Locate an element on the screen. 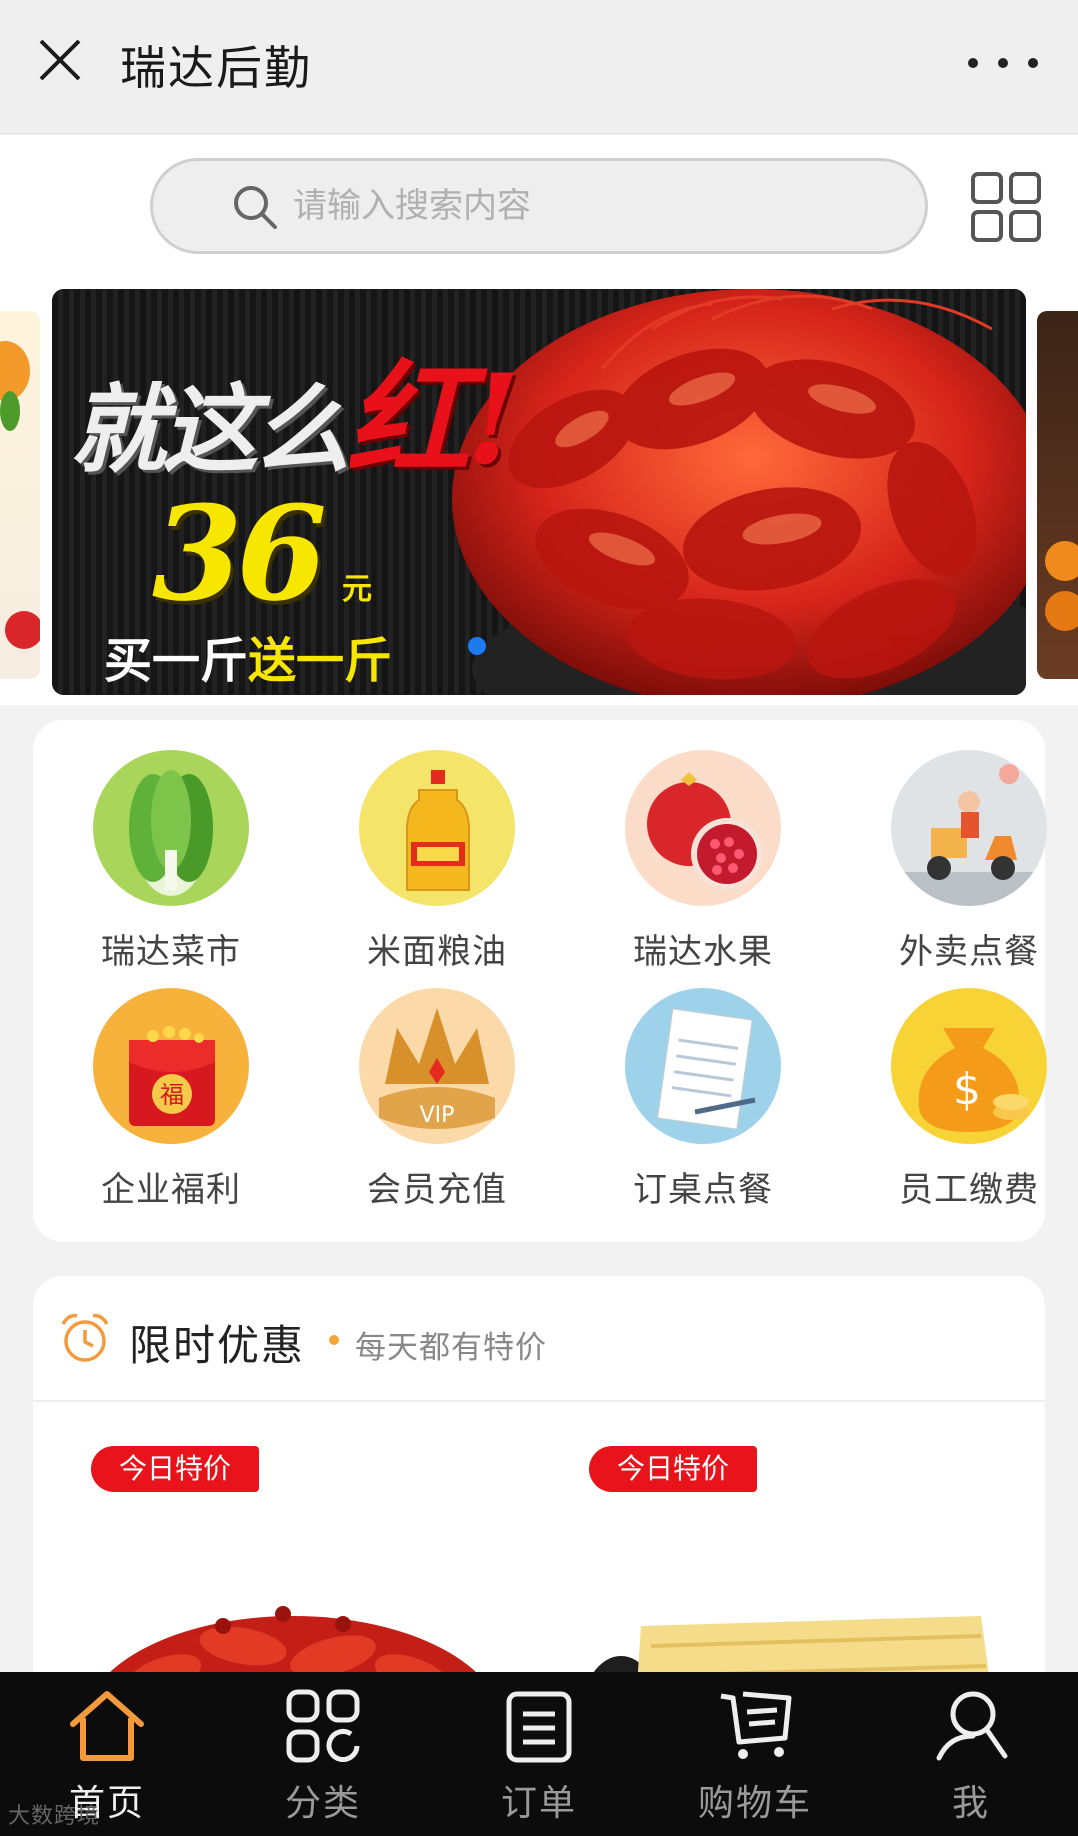  tab-category: 分类 is located at coordinates (323, 1756).